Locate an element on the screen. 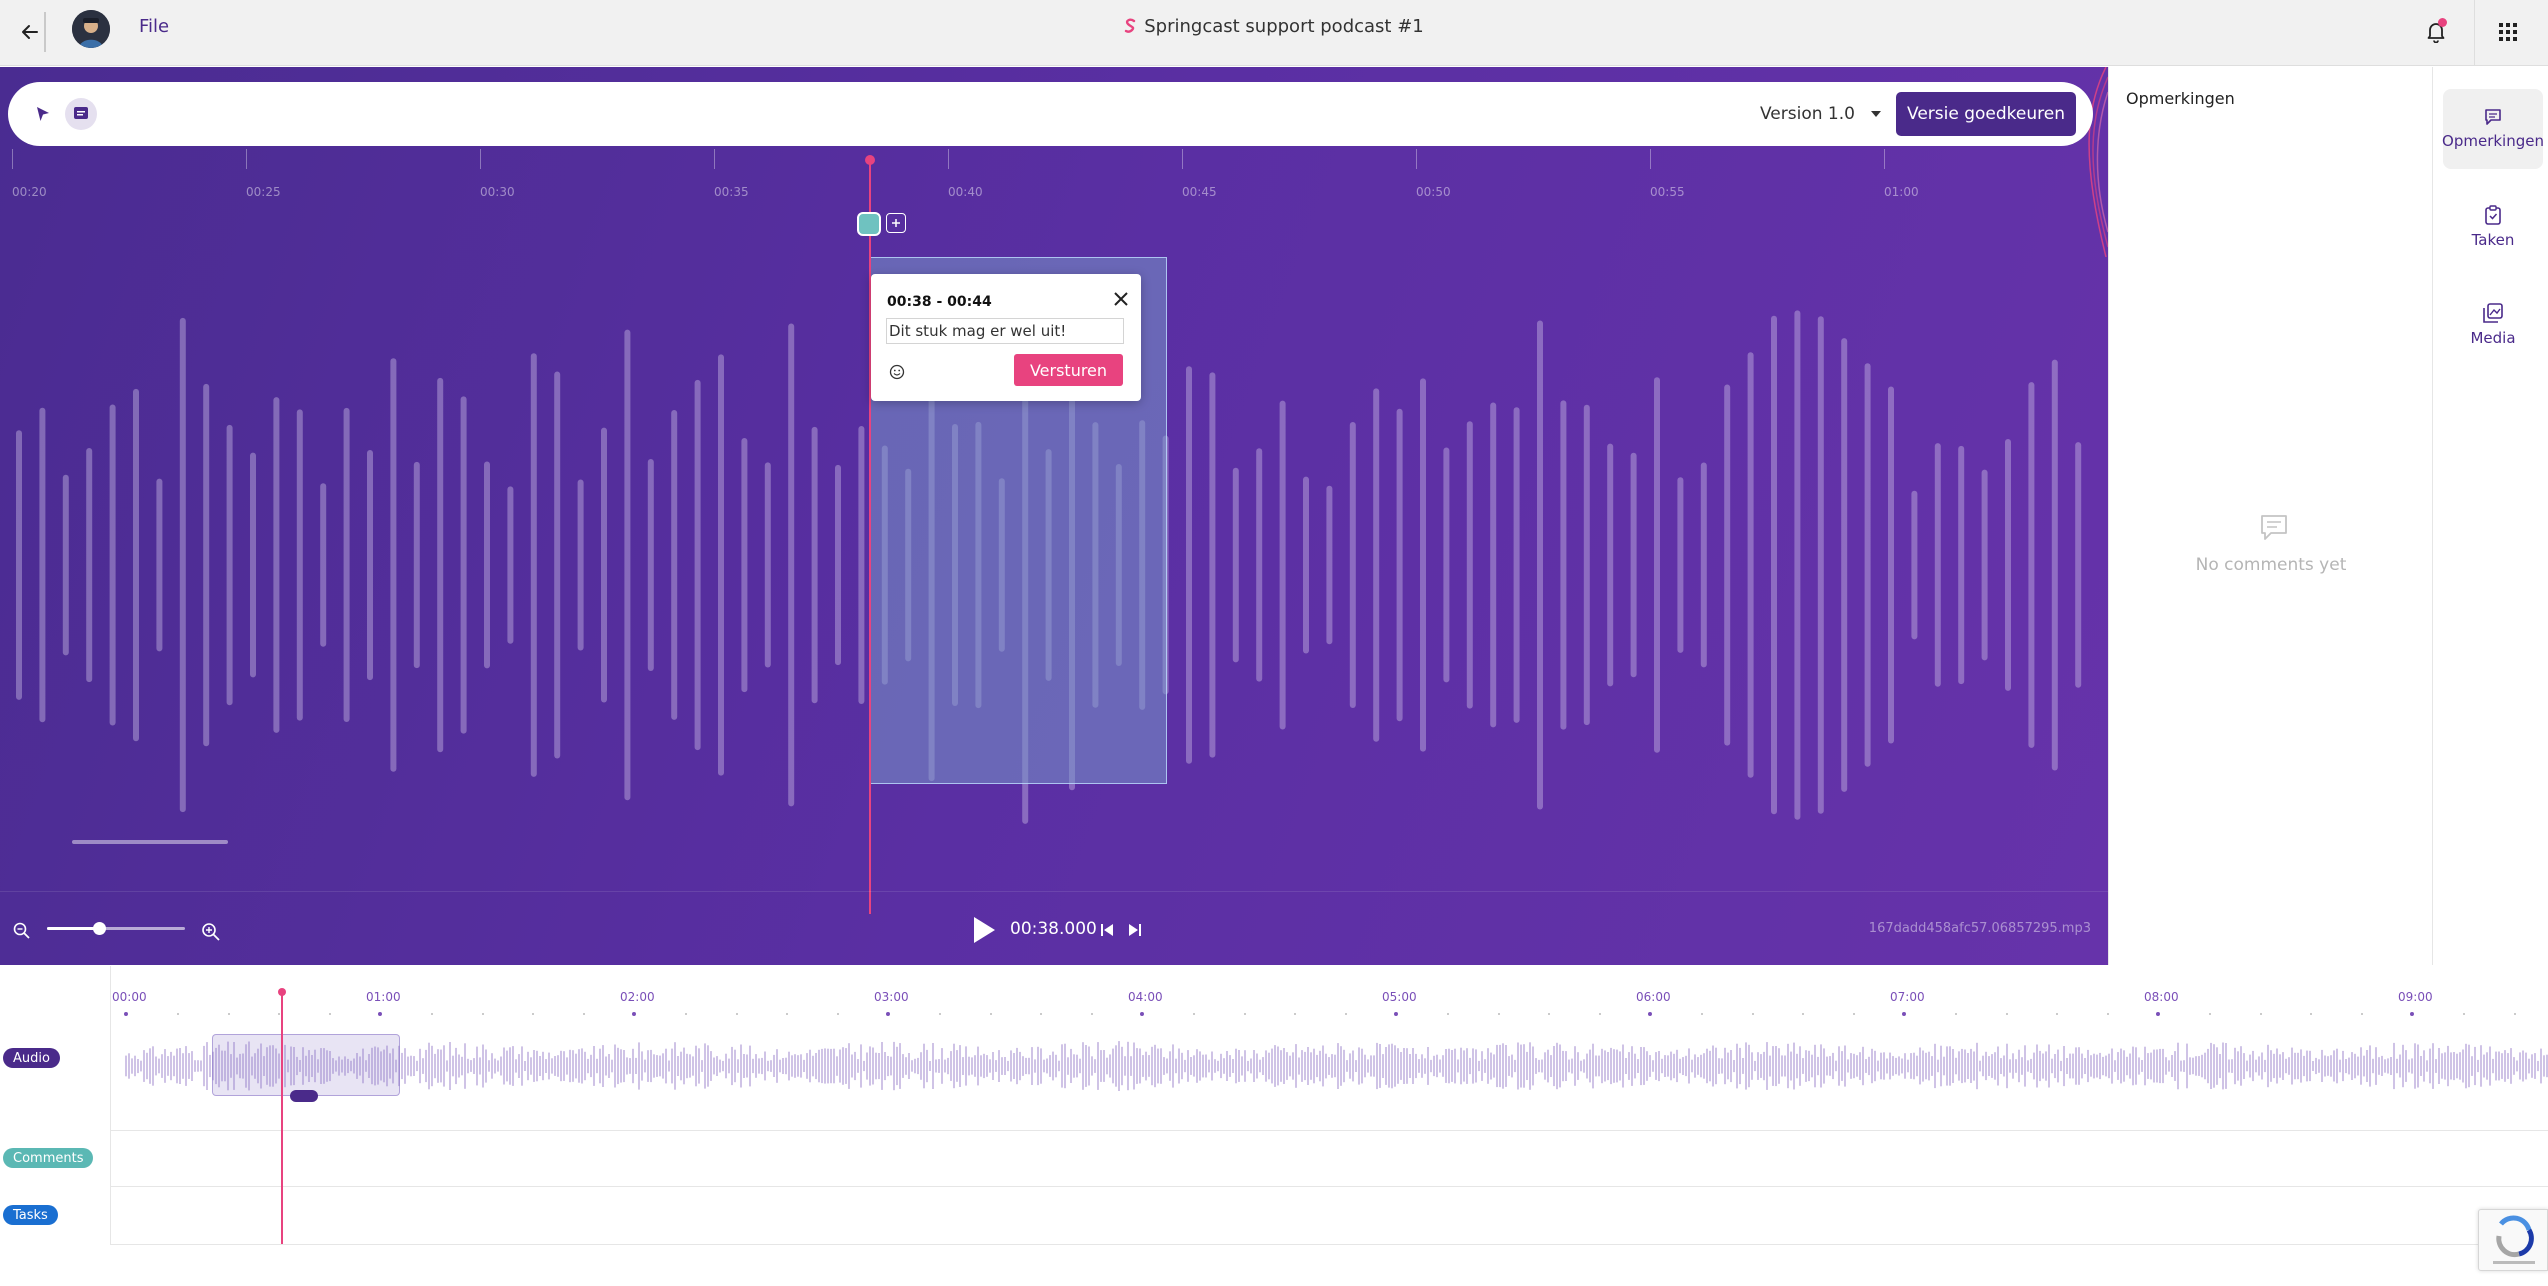  skip-back-icon is located at coordinates (1107, 930).